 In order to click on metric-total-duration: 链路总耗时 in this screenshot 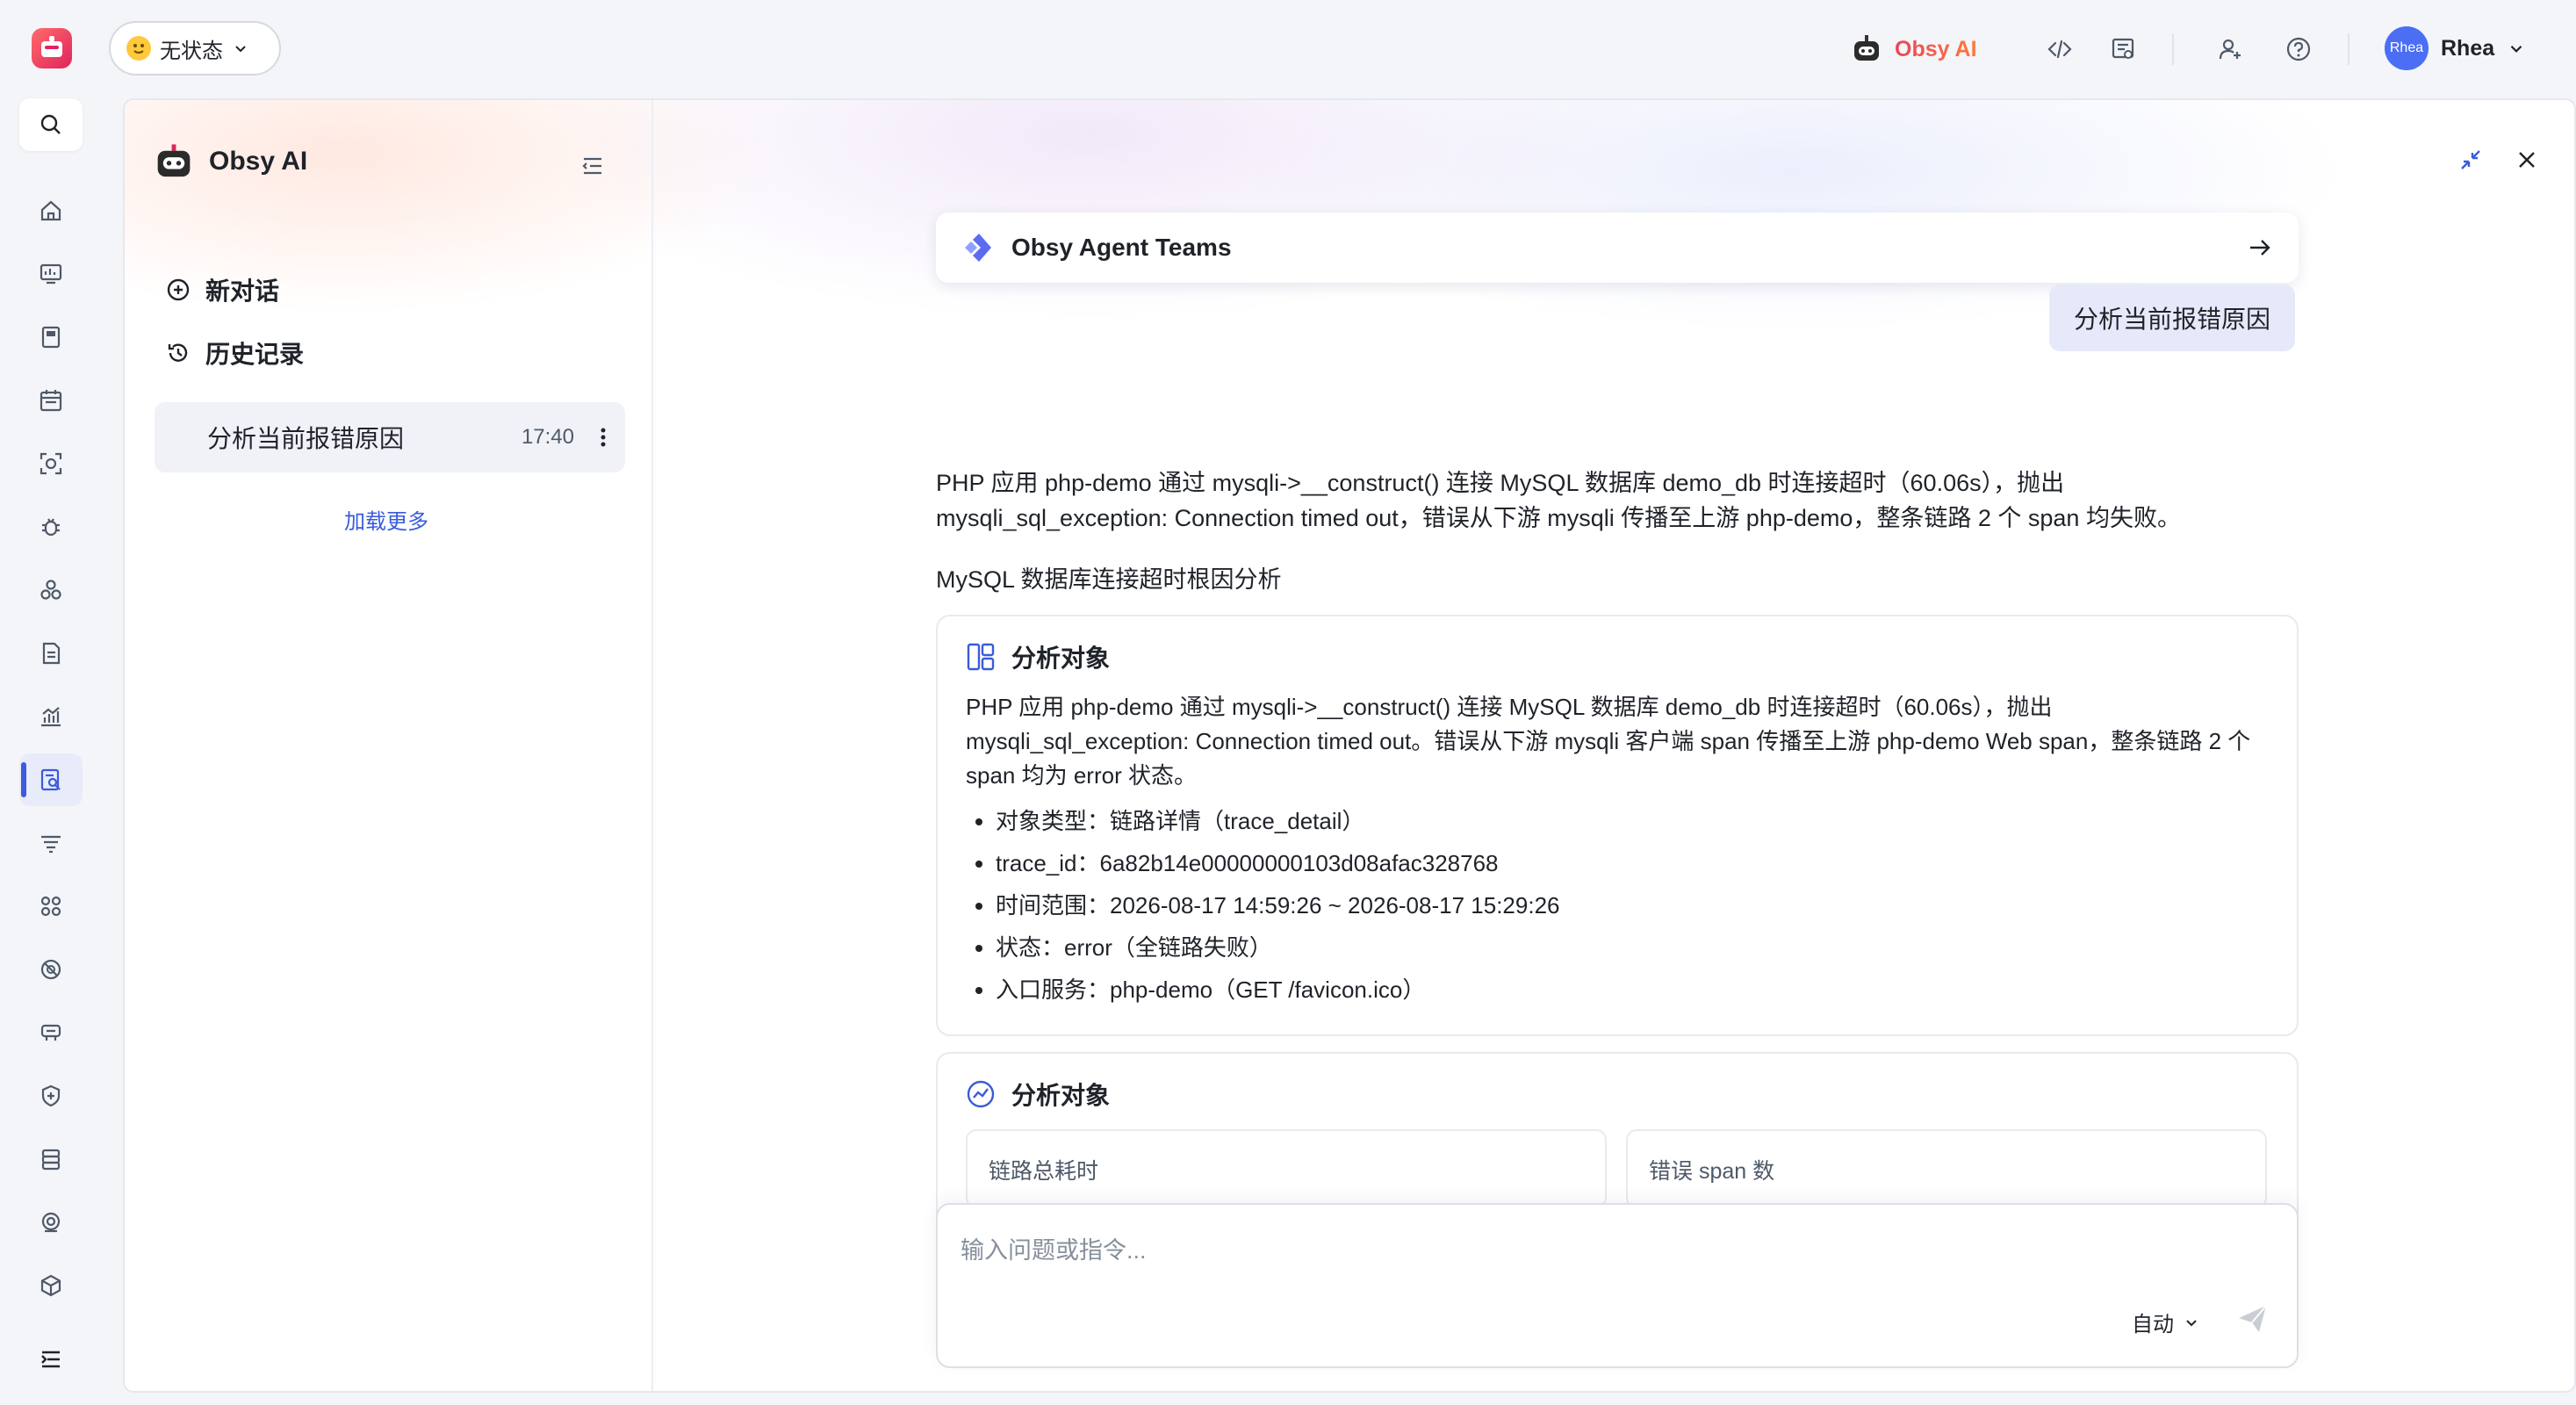, I will do `click(1286, 1169)`.